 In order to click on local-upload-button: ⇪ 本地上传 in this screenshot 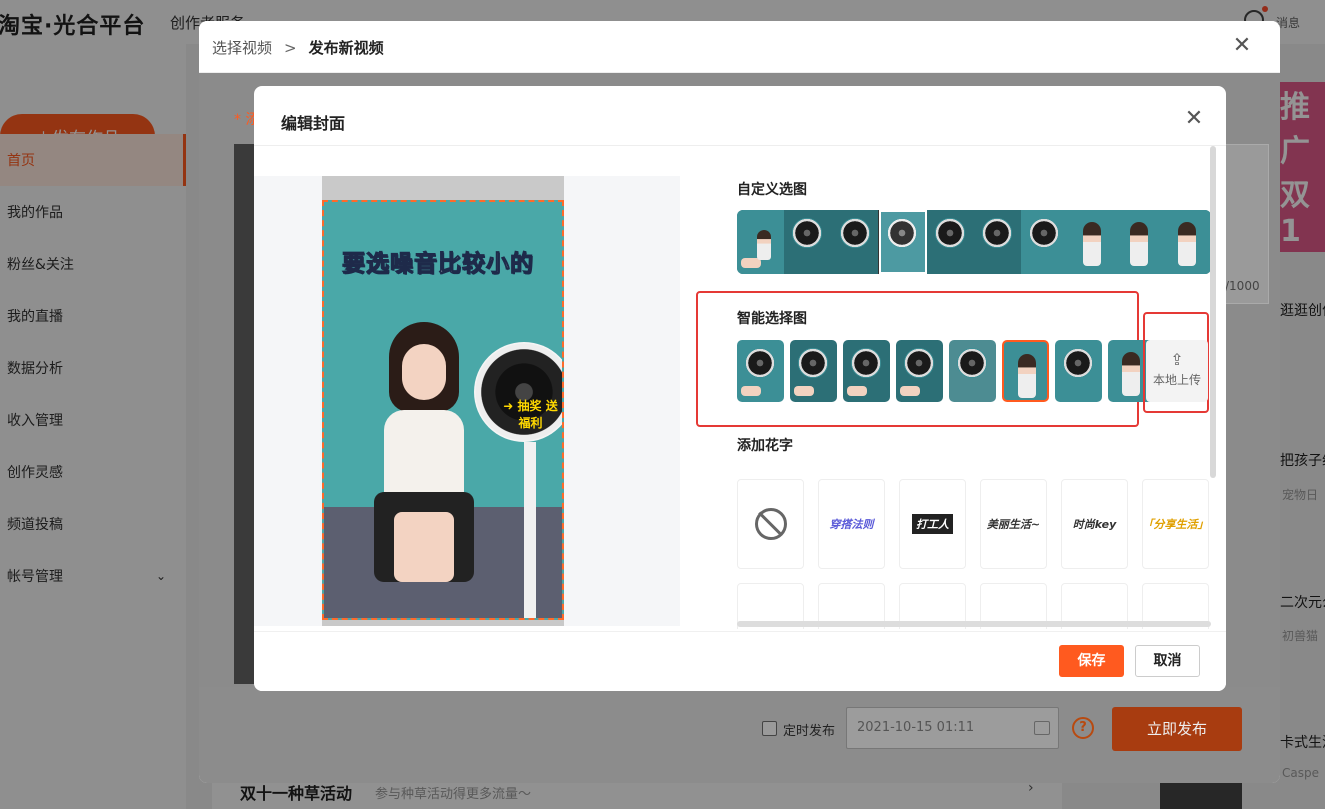, I will do `click(1177, 371)`.